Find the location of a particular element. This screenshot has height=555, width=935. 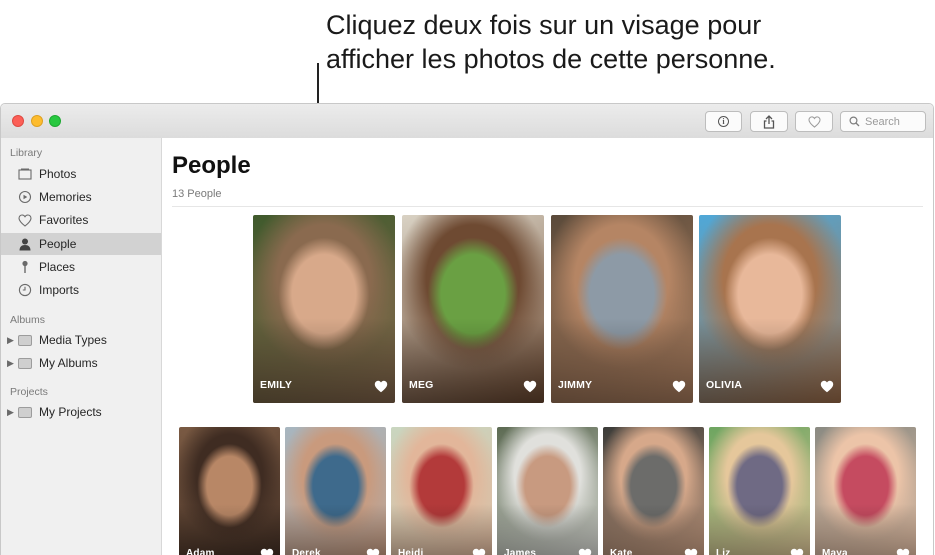

sidebar-item-label: Favorites is located at coordinates (64, 220).